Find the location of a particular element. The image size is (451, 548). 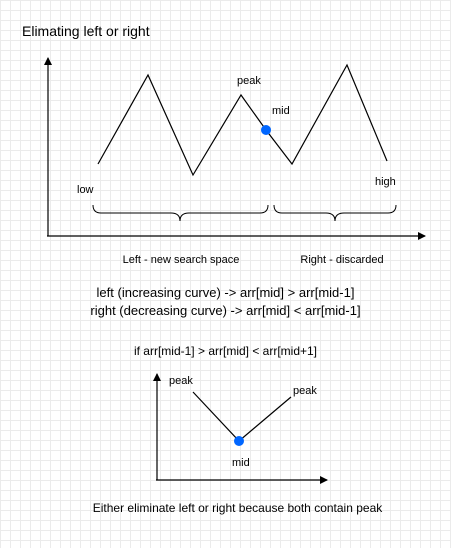

high-label: high is located at coordinates (385, 182).